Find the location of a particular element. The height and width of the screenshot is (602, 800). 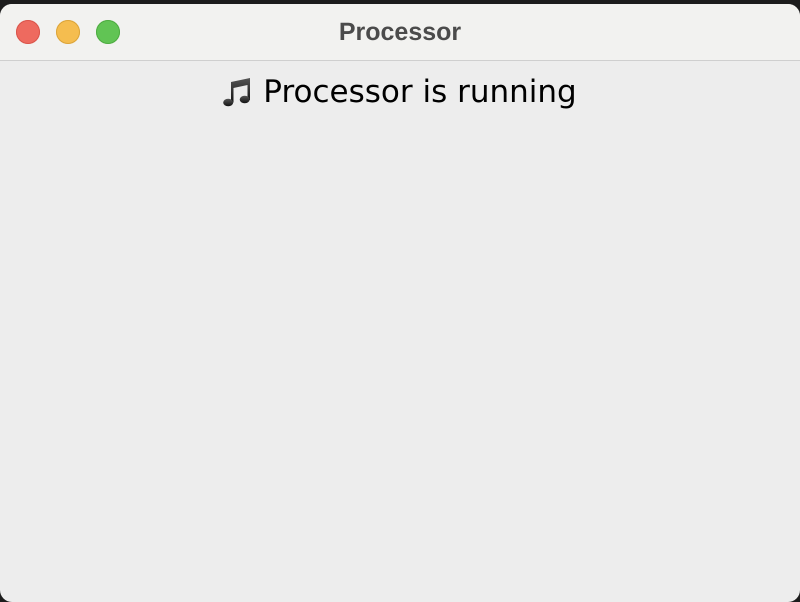

status-message: Processor is running is located at coordinates (420, 92).